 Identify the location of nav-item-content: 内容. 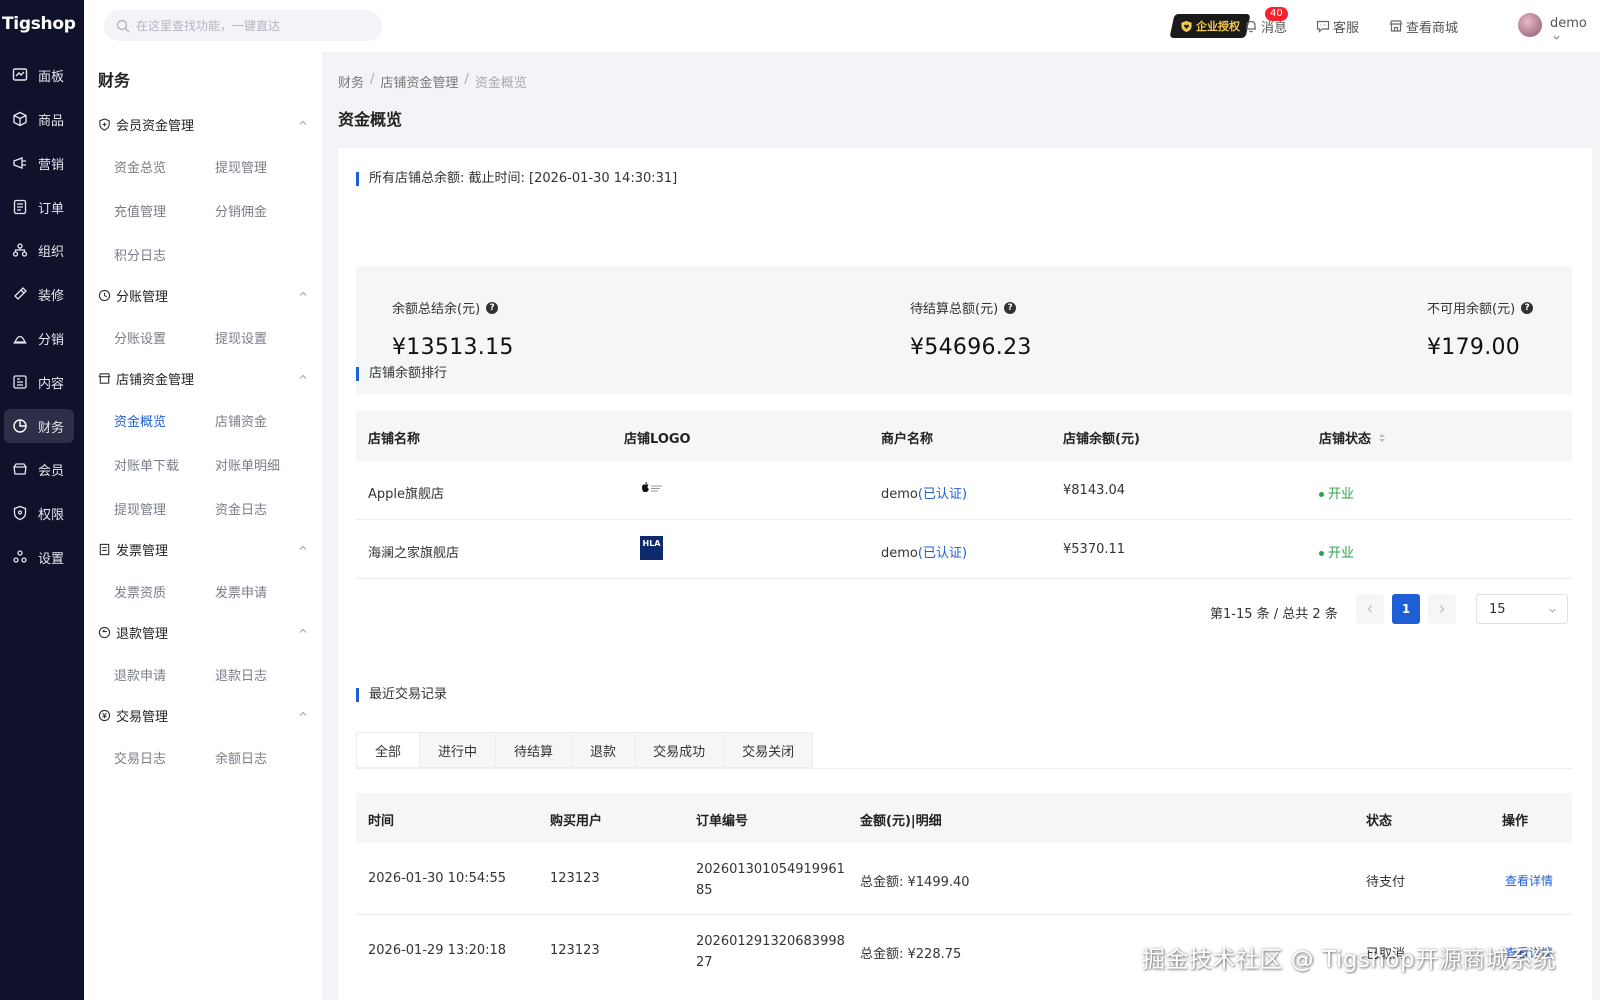
(39, 382).